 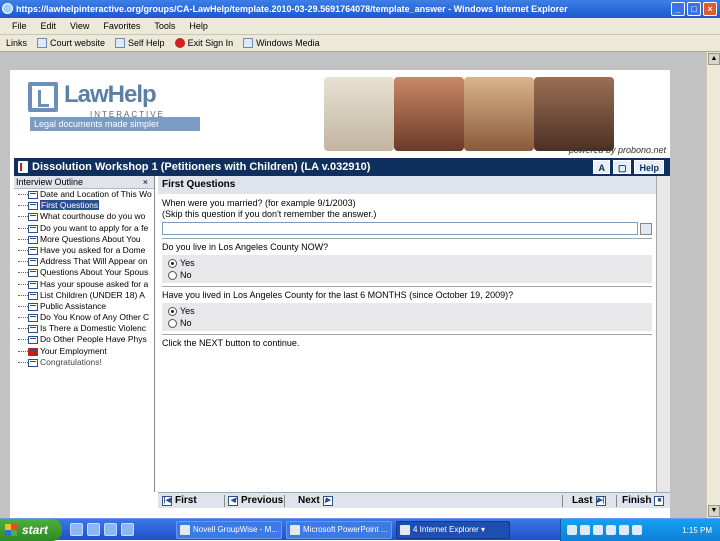 I want to click on menu-file: File, so click(x=19, y=26).